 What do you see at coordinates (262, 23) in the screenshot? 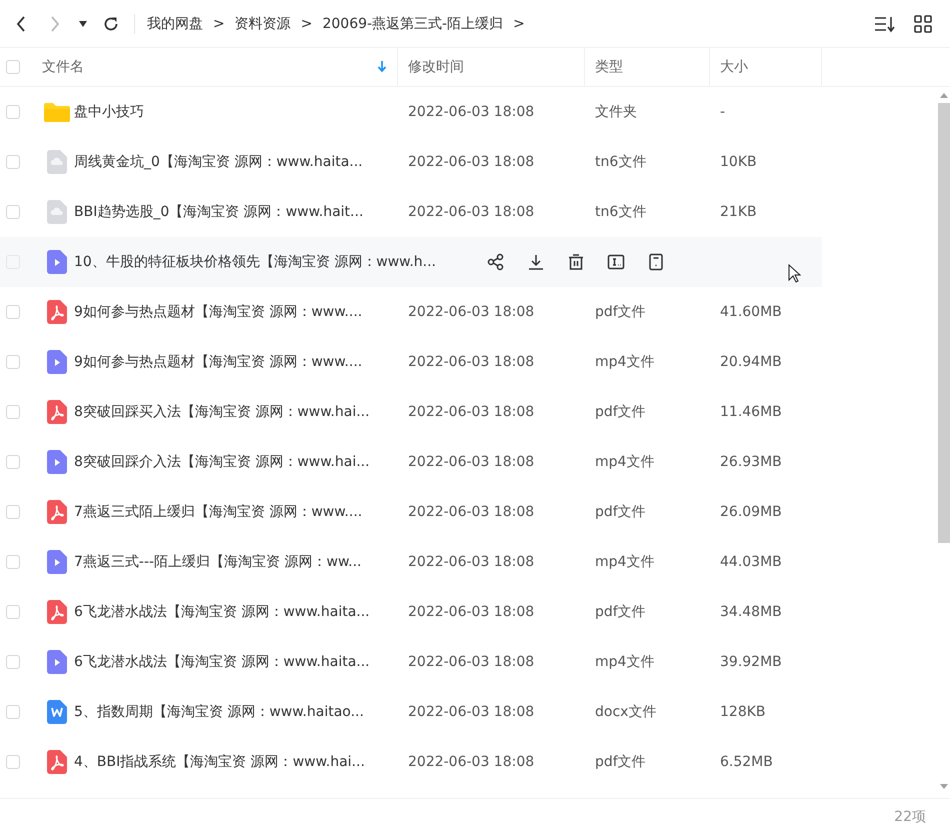
I see `breadcrumb-item: 资料资源` at bounding box center [262, 23].